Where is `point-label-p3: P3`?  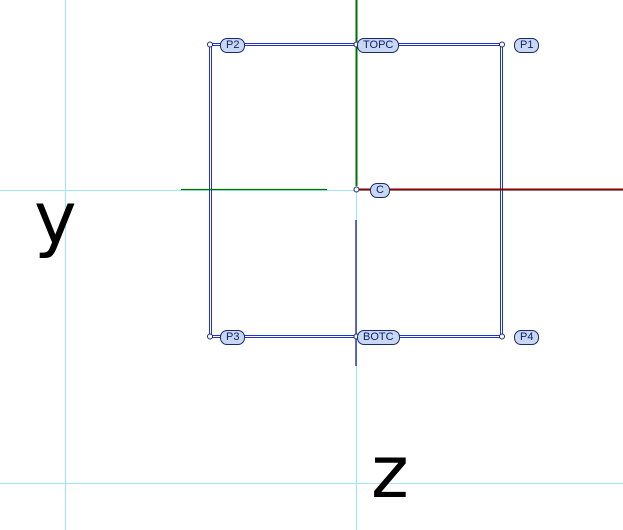
point-label-p3: P3 is located at coordinates (233, 337).